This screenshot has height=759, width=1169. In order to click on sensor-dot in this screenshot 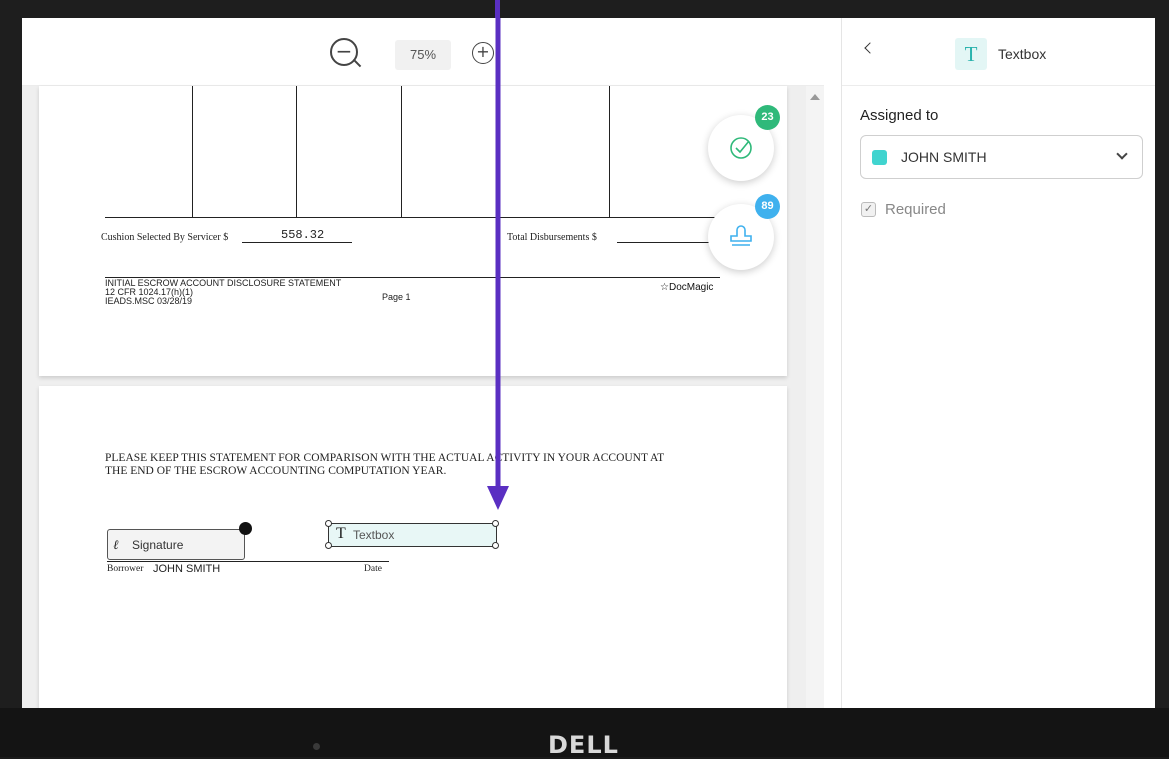, I will do `click(316, 746)`.